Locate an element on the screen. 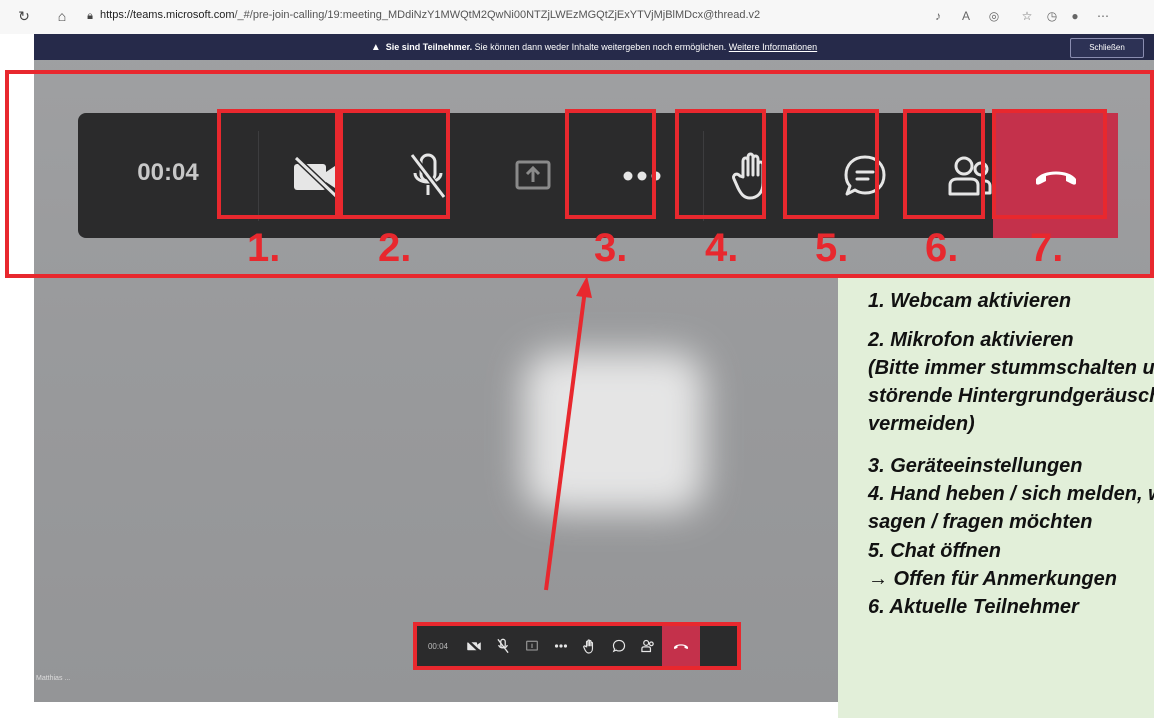  legend-line-2: 2. Mikrofon aktivieren is located at coordinates (971, 340).